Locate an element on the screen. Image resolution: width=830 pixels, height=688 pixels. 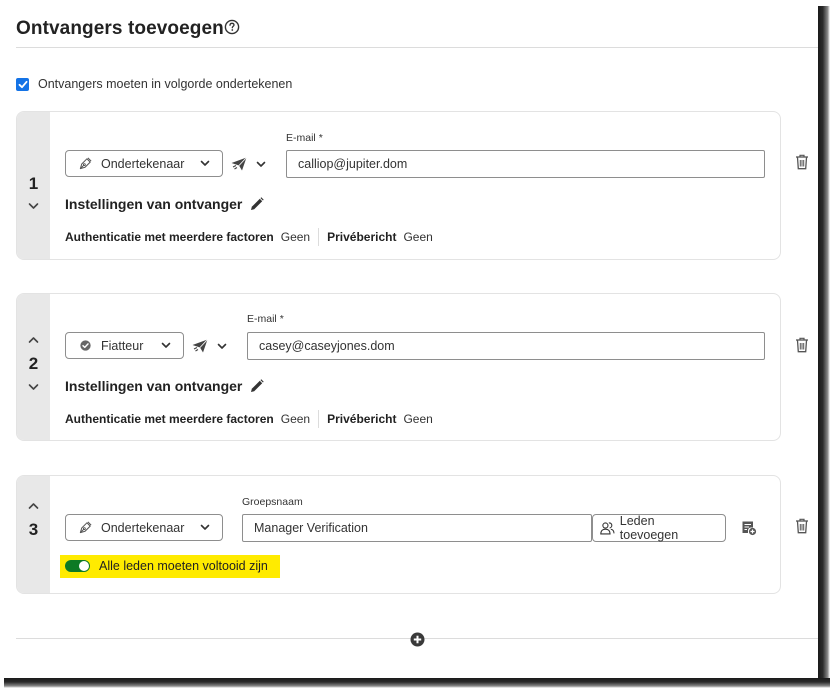
recipient-order-rail: 2 is located at coordinates (33, 367).